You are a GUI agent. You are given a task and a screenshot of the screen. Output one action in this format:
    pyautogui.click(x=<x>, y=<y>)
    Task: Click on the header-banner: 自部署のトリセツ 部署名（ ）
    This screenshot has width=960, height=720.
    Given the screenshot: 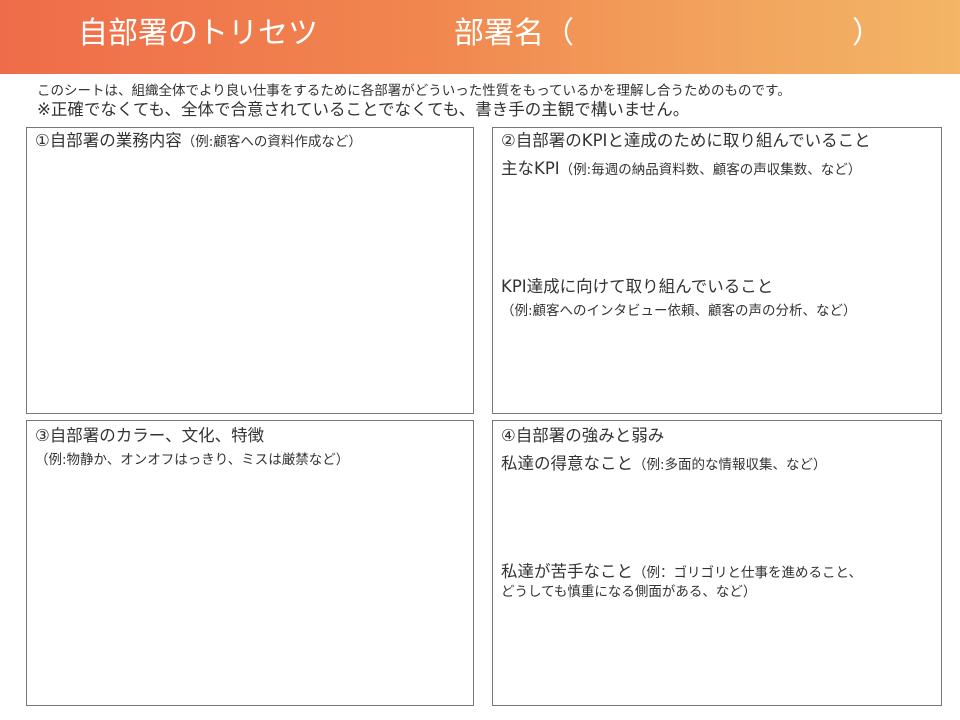 What is the action you would take?
    pyautogui.click(x=480, y=37)
    